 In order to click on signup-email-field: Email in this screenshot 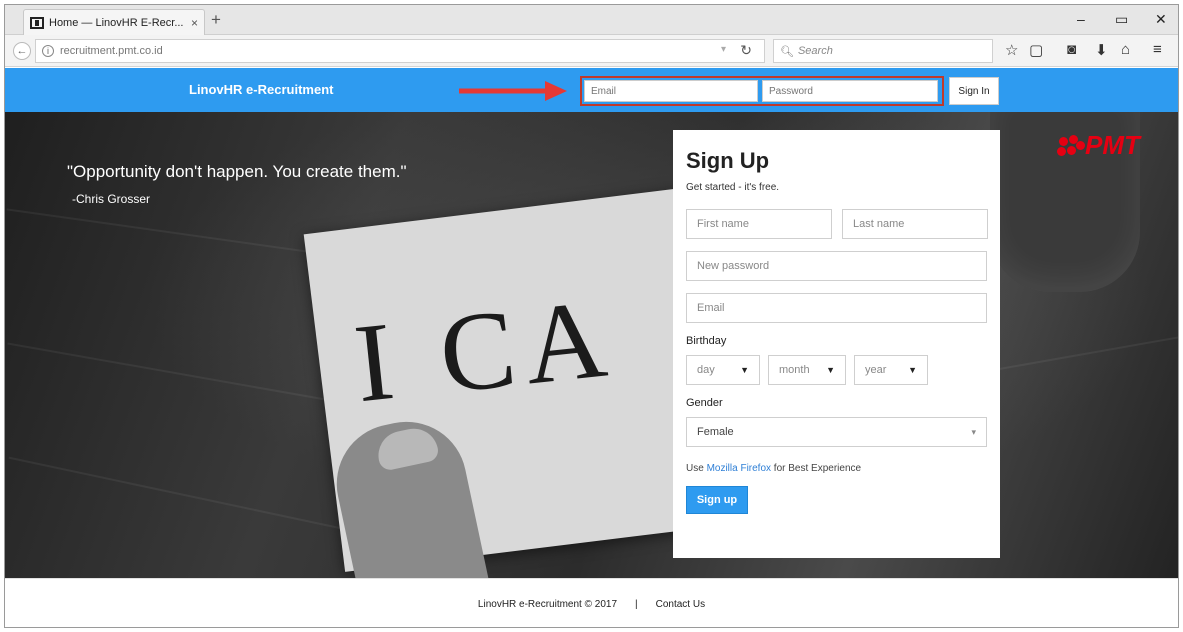, I will do `click(836, 308)`.